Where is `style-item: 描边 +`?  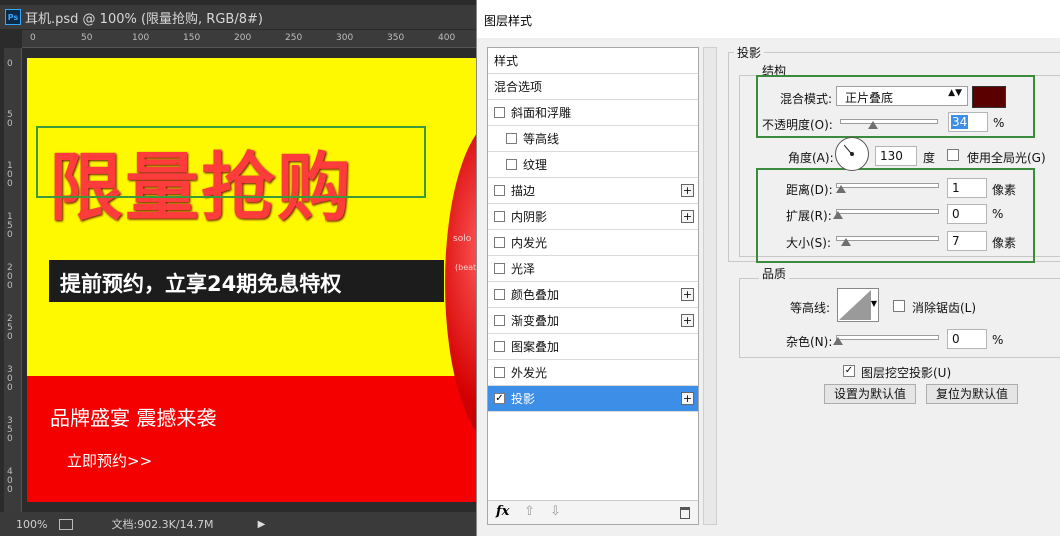
style-item: 描边 + is located at coordinates (593, 191).